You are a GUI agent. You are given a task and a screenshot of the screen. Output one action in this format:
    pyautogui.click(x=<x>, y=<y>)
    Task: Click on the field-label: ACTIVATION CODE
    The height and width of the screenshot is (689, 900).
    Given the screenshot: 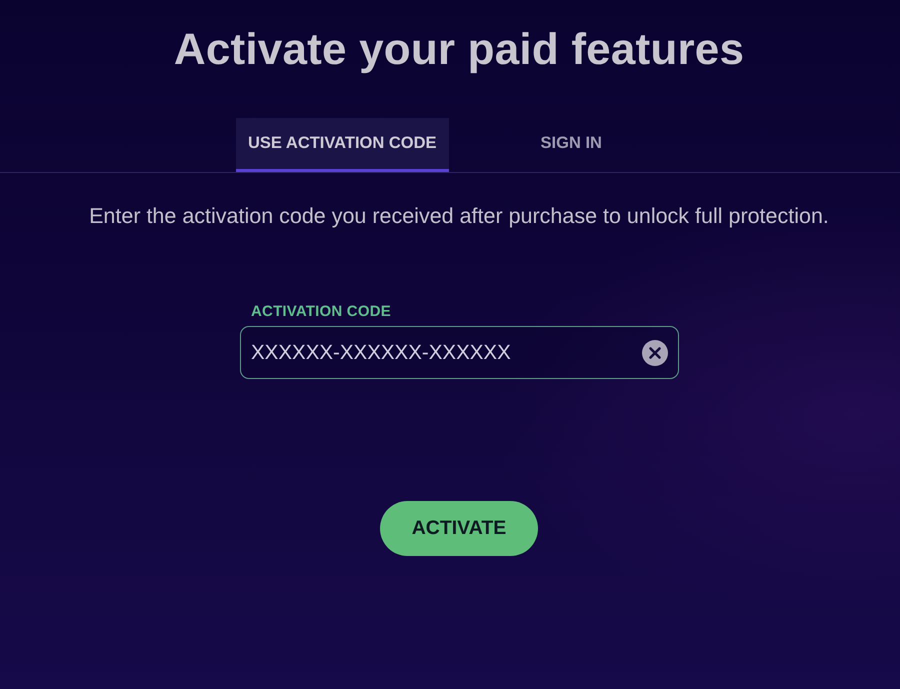 What is the action you would take?
    pyautogui.click(x=321, y=312)
    